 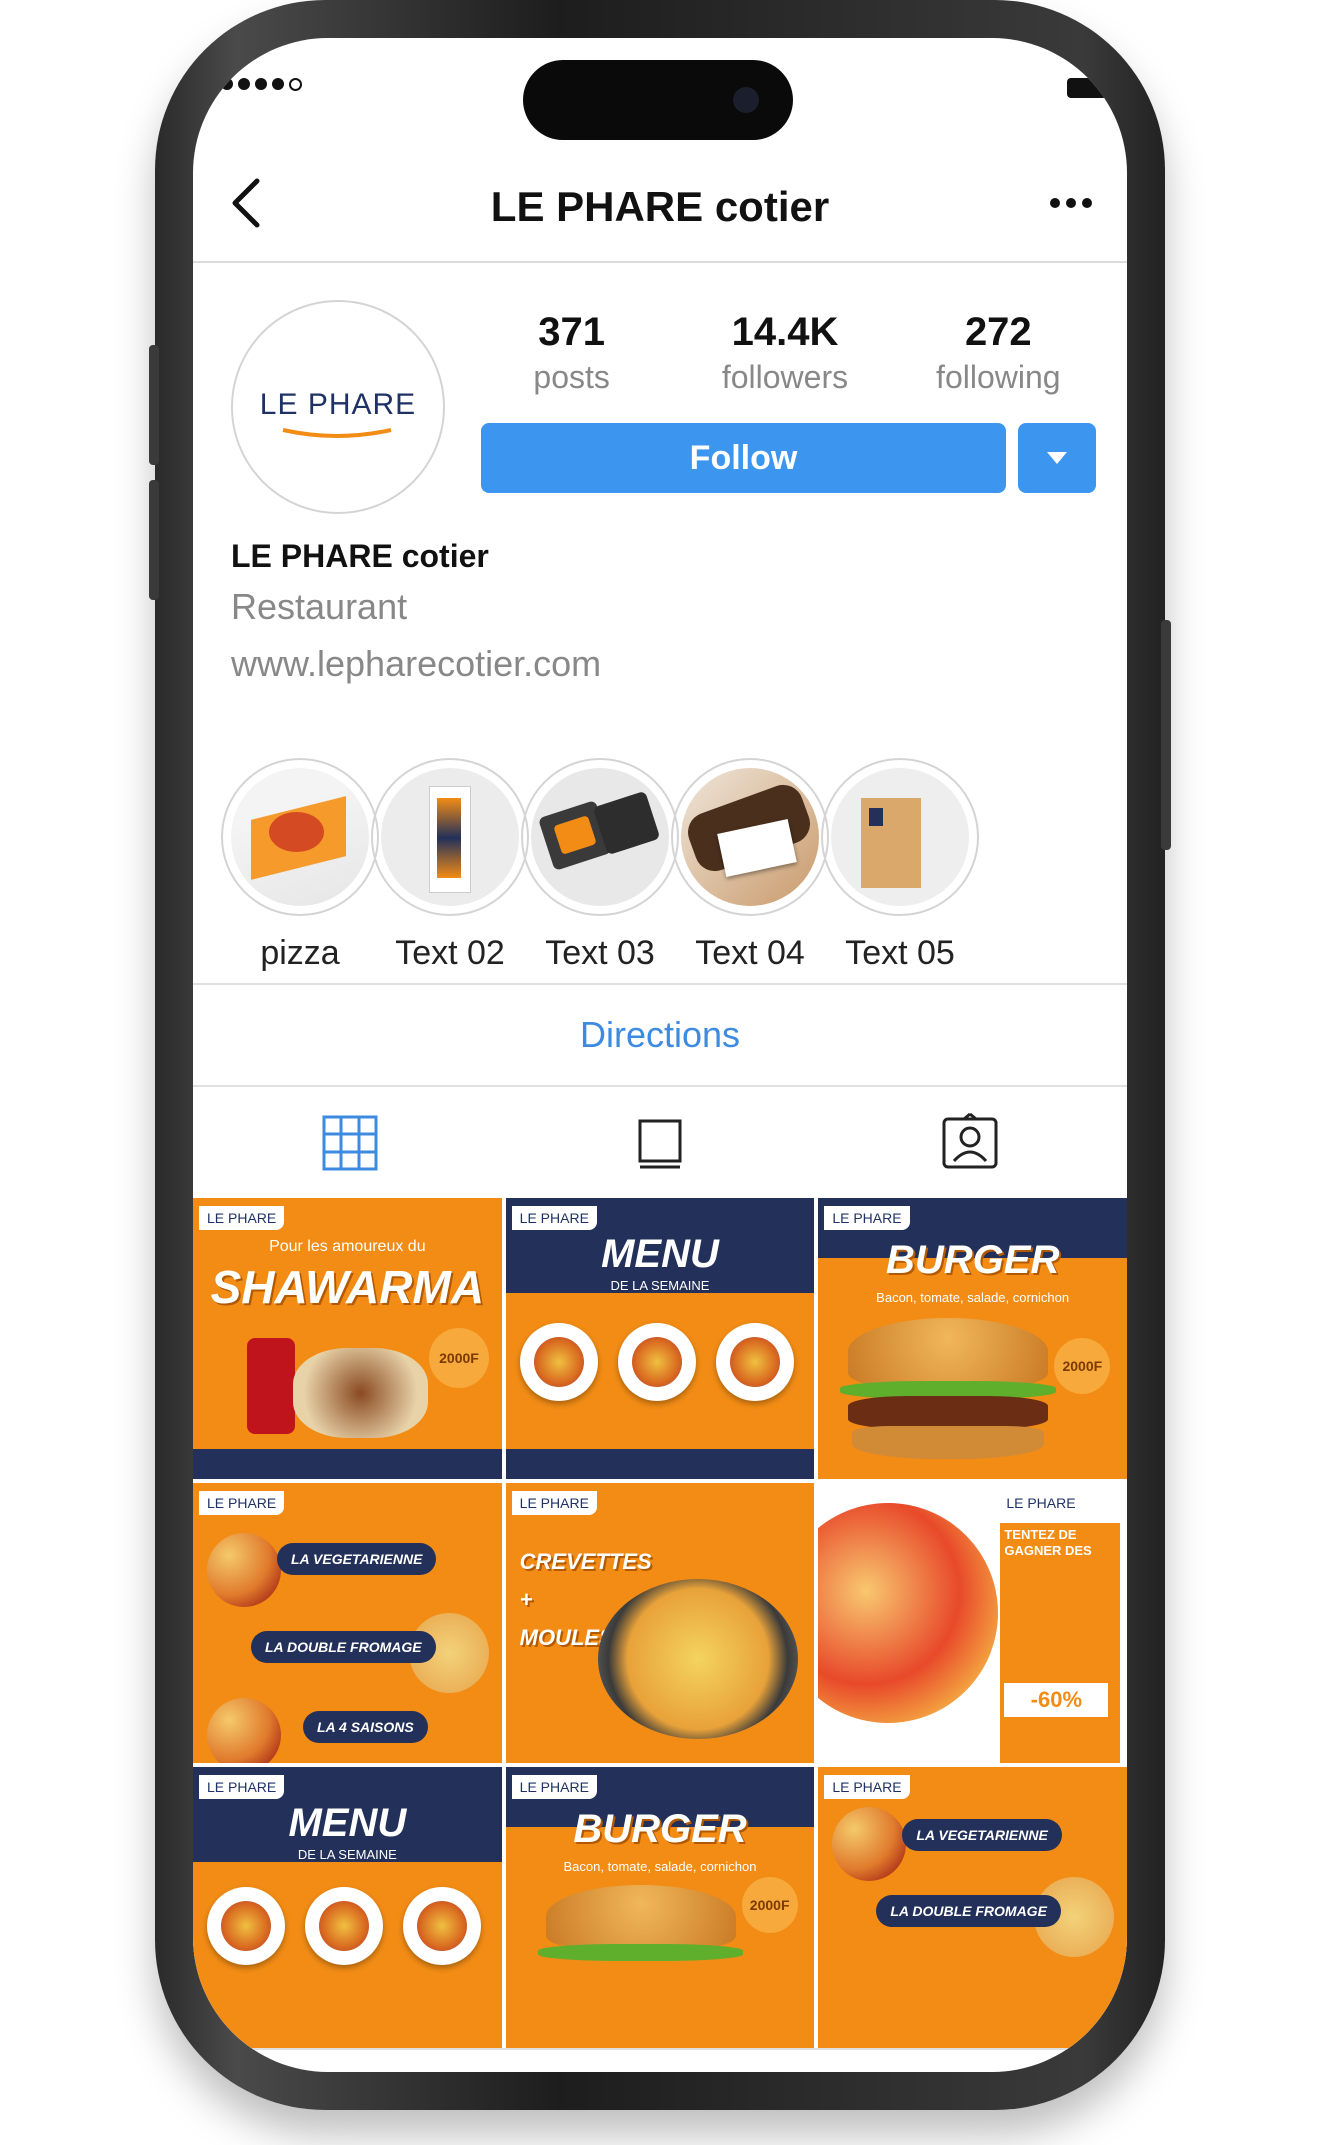 I want to click on packaging-thumb-icon, so click(x=900, y=837).